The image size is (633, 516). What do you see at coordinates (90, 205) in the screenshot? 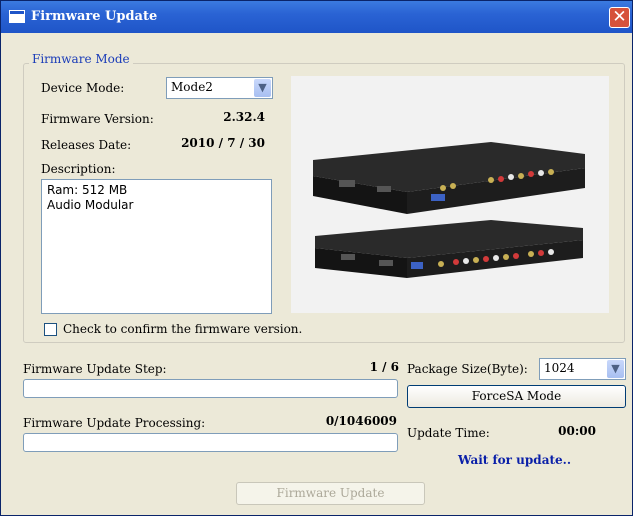
I see `description-line: Audio Modular` at bounding box center [90, 205].